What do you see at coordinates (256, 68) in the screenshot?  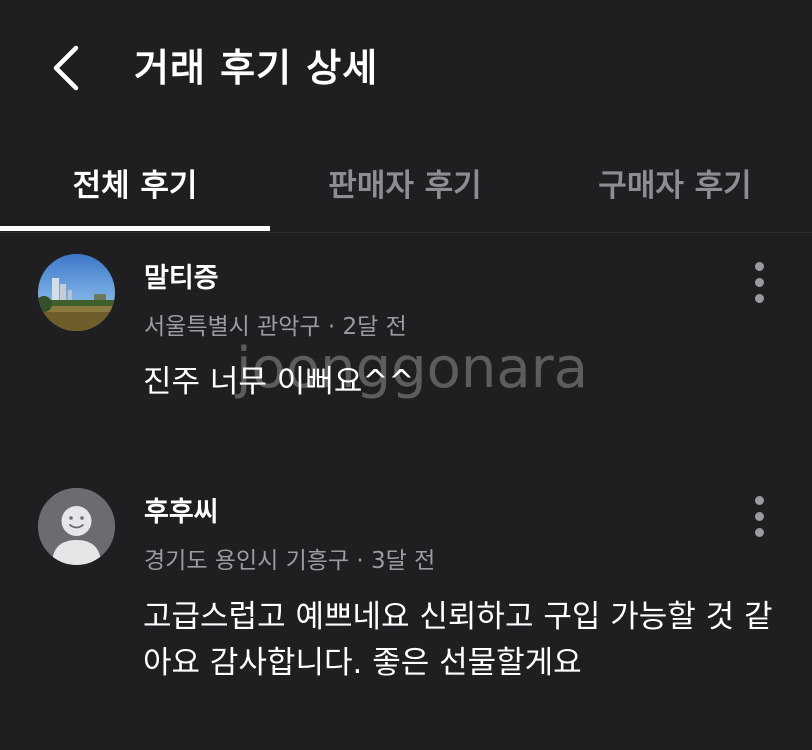 I see `page-title: 거래 후기 상세` at bounding box center [256, 68].